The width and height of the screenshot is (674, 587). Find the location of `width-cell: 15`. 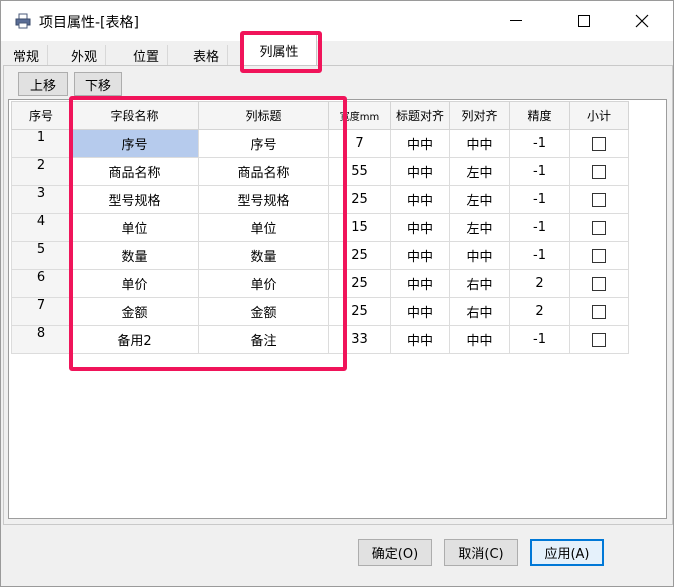

width-cell: 15 is located at coordinates (359, 227).